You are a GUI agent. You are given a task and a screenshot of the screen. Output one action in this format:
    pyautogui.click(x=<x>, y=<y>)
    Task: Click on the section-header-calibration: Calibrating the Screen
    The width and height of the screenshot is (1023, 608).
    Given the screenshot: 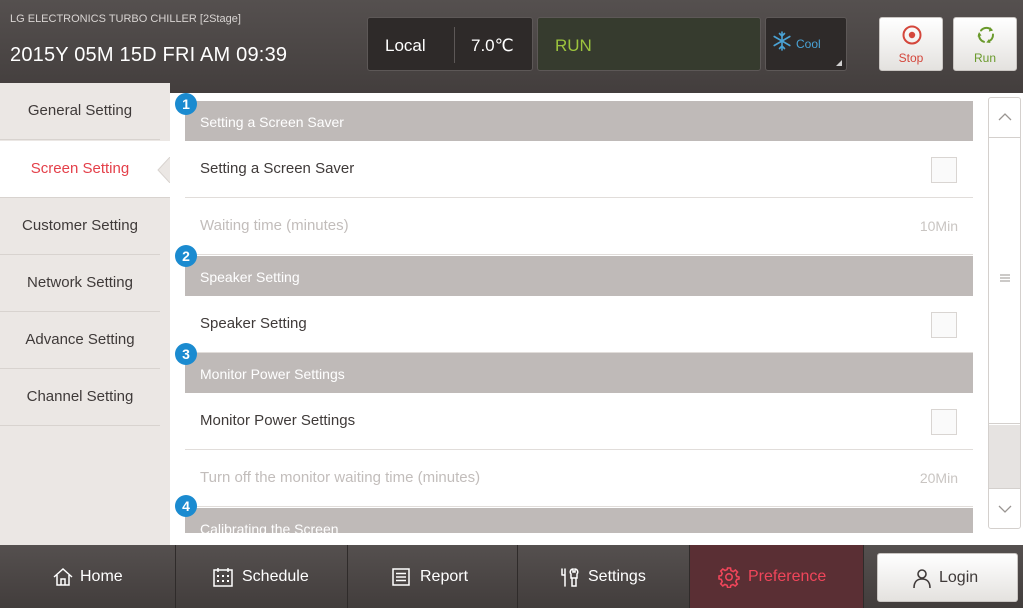 What is the action you would take?
    pyautogui.click(x=579, y=520)
    